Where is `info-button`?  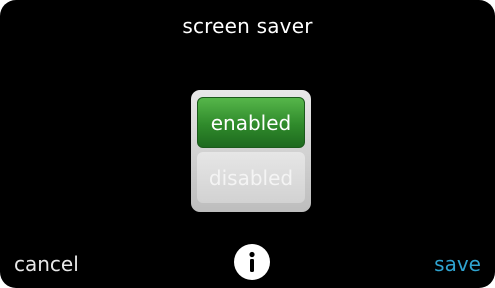 info-button is located at coordinates (252, 262).